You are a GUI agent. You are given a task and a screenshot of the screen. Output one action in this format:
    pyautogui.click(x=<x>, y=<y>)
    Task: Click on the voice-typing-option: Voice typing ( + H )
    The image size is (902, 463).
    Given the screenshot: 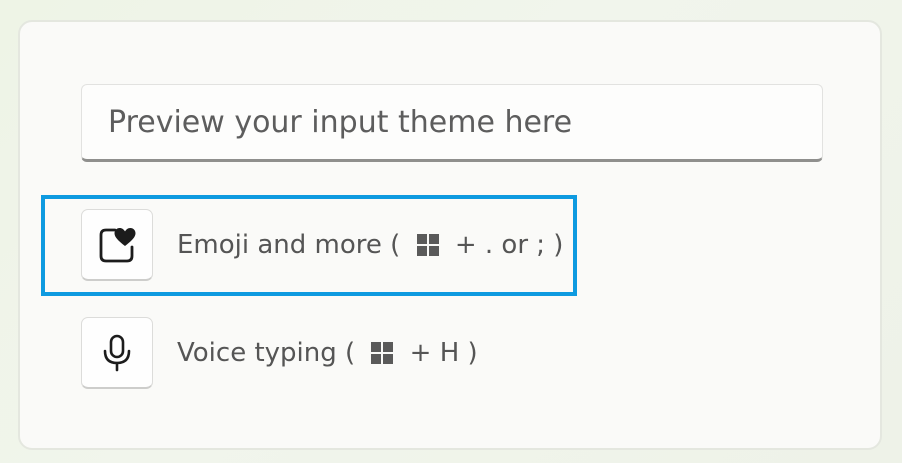 What is the action you would take?
    pyautogui.click(x=279, y=353)
    